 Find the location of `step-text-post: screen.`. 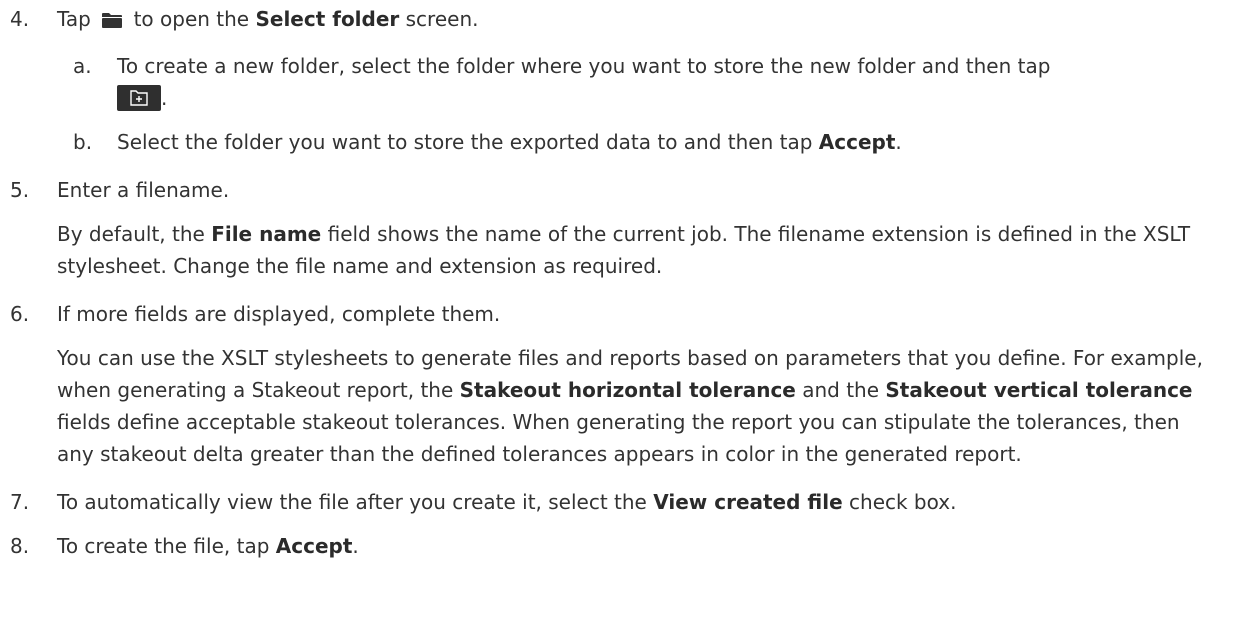

step-text-post: screen. is located at coordinates (442, 19).